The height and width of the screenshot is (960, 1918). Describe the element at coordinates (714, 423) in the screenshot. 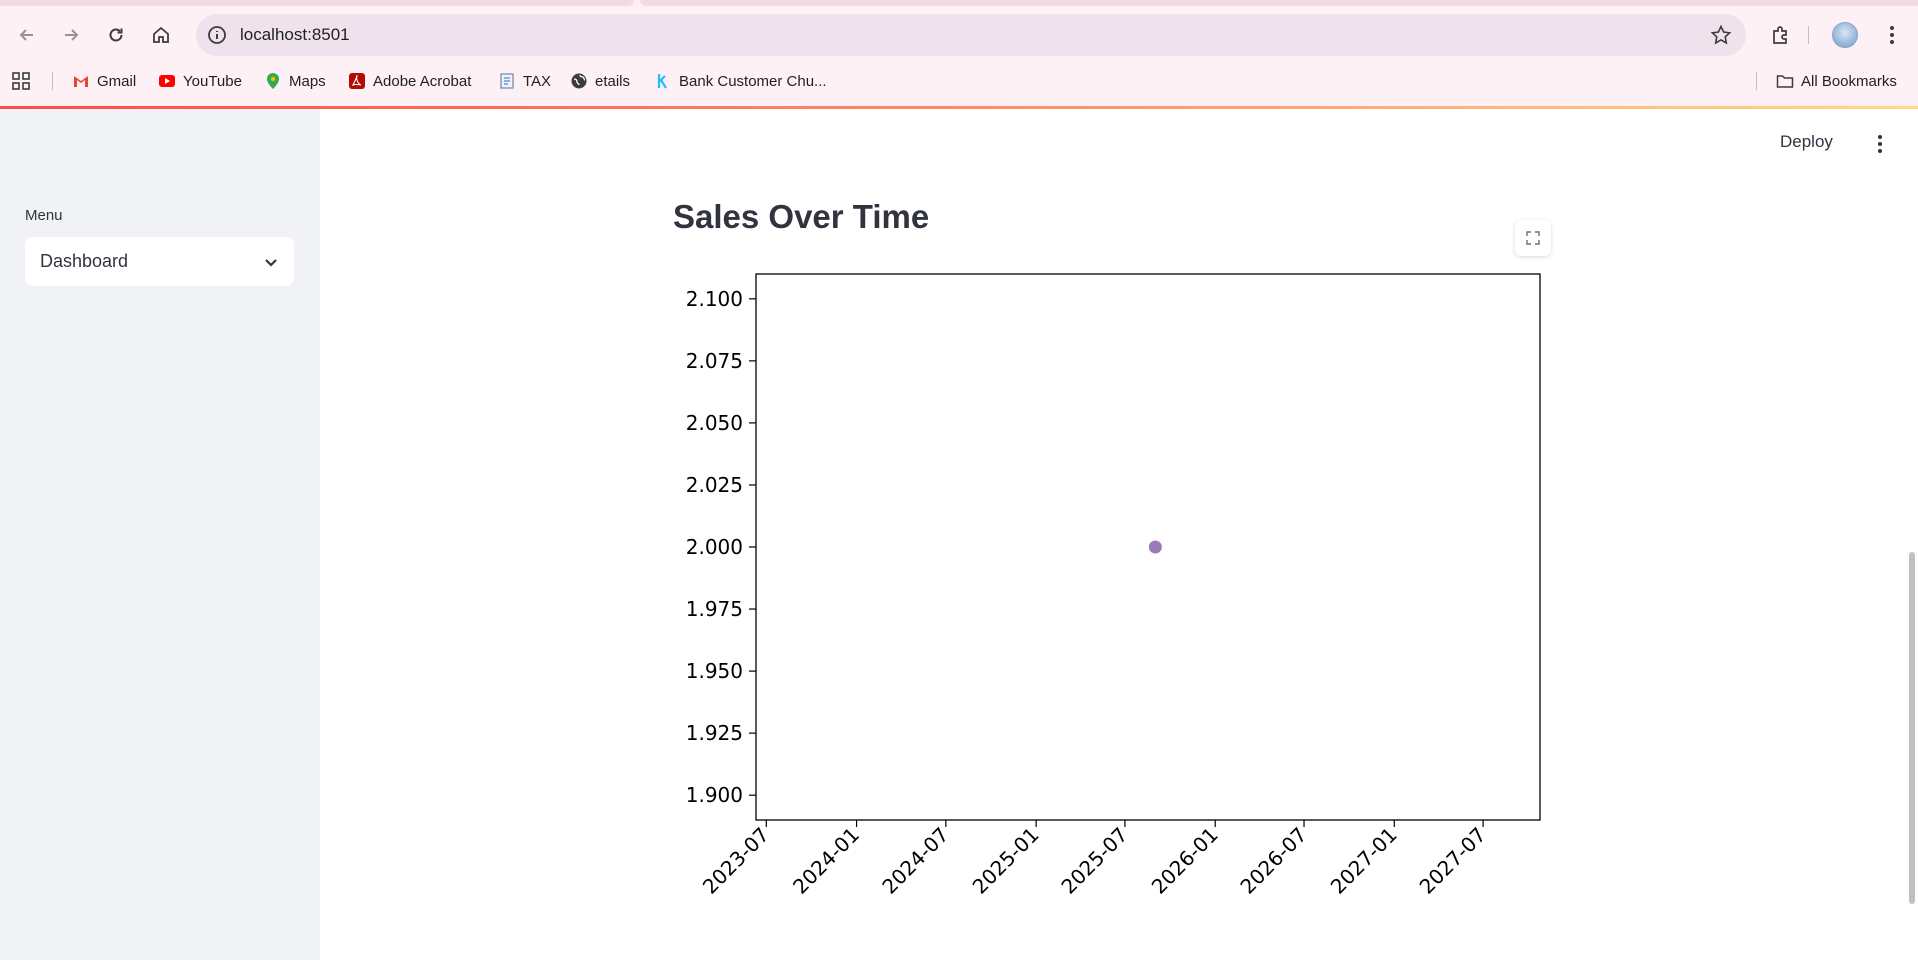

I see `y-tick-label: 2.050` at that location.